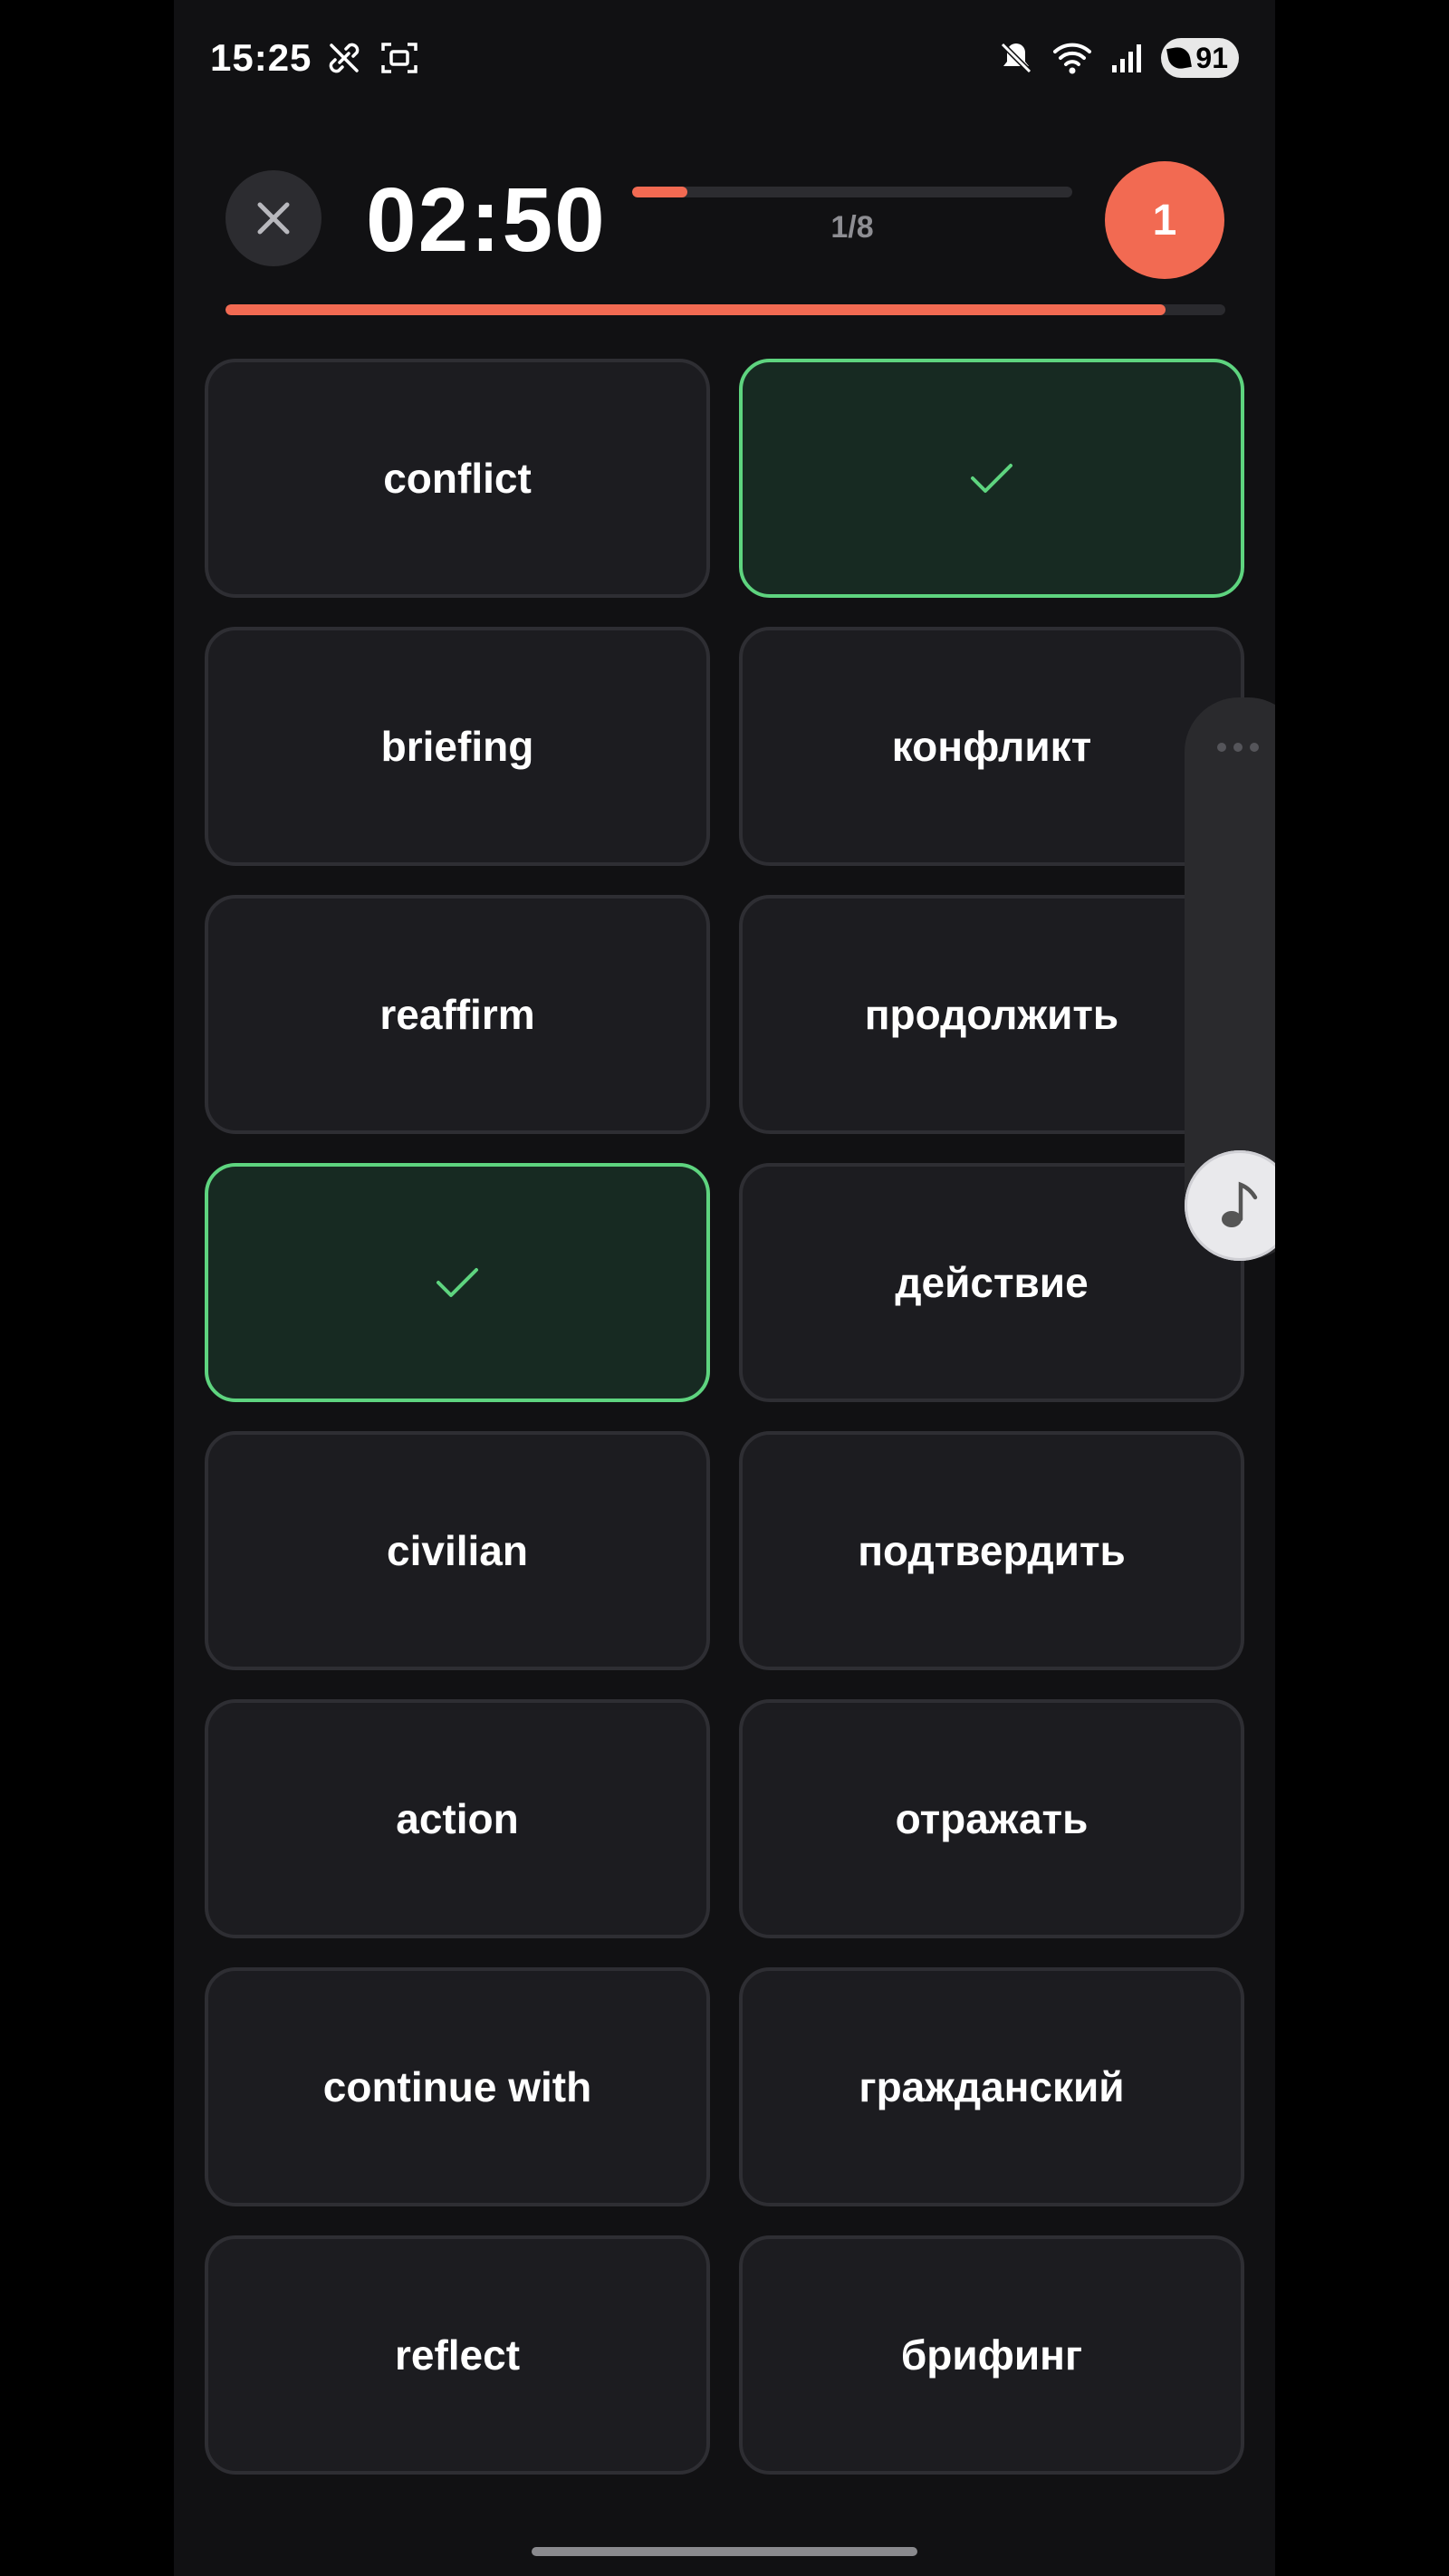 This screenshot has height=2576, width=1449. I want to click on word-card: civilian, so click(457, 1550).